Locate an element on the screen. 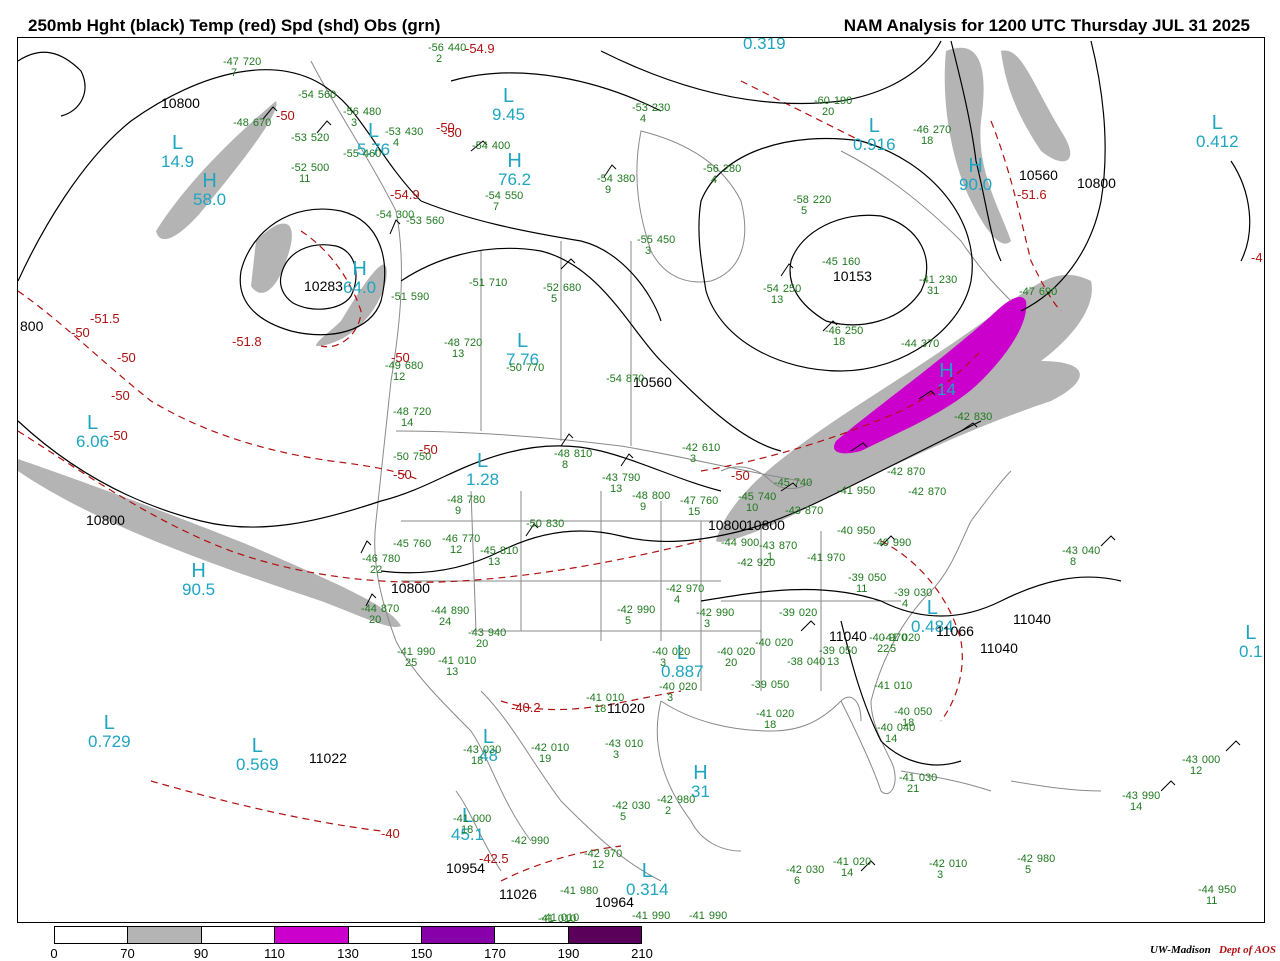 Image resolution: width=1280 pixels, height=961 pixels. obs-values: -54 550 is located at coordinates (504, 196).